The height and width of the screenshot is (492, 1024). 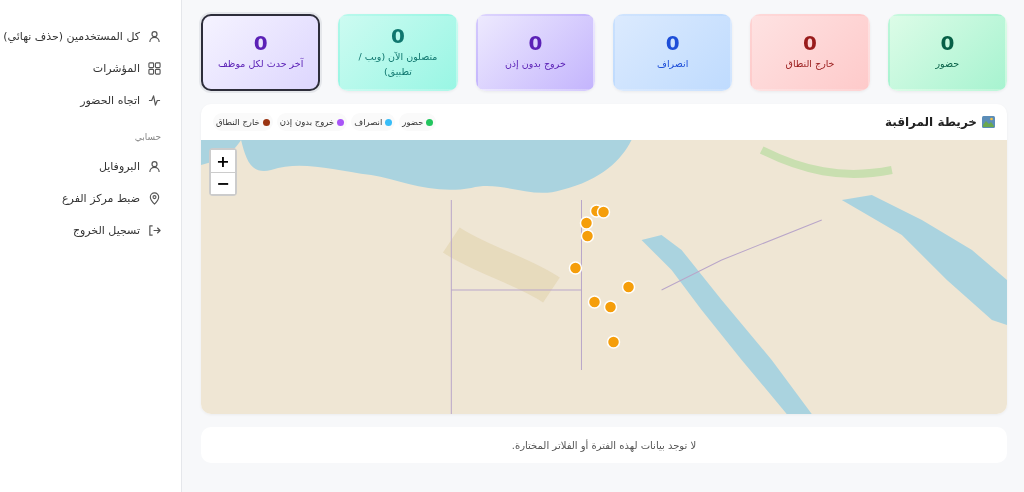 What do you see at coordinates (673, 64) in the screenshot?
I see `stat-label: انصراف` at bounding box center [673, 64].